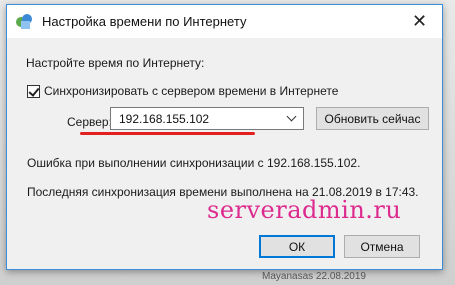 This screenshot has height=285, width=455. I want to click on close-icon: ✕, so click(419, 21).